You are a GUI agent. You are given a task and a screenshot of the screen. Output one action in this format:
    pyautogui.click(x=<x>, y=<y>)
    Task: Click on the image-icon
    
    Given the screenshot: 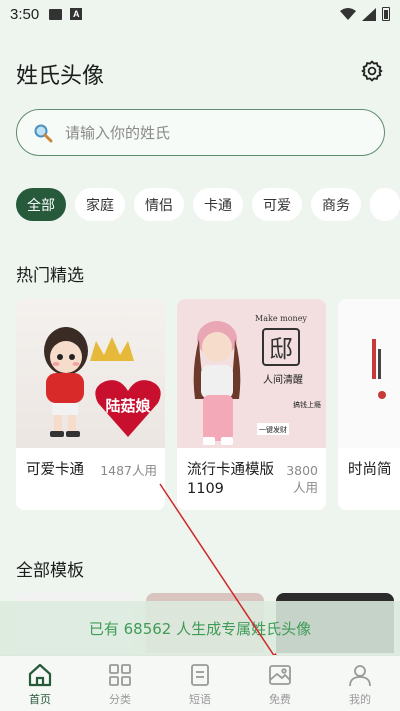 What is the action you would take?
    pyautogui.click(x=280, y=675)
    